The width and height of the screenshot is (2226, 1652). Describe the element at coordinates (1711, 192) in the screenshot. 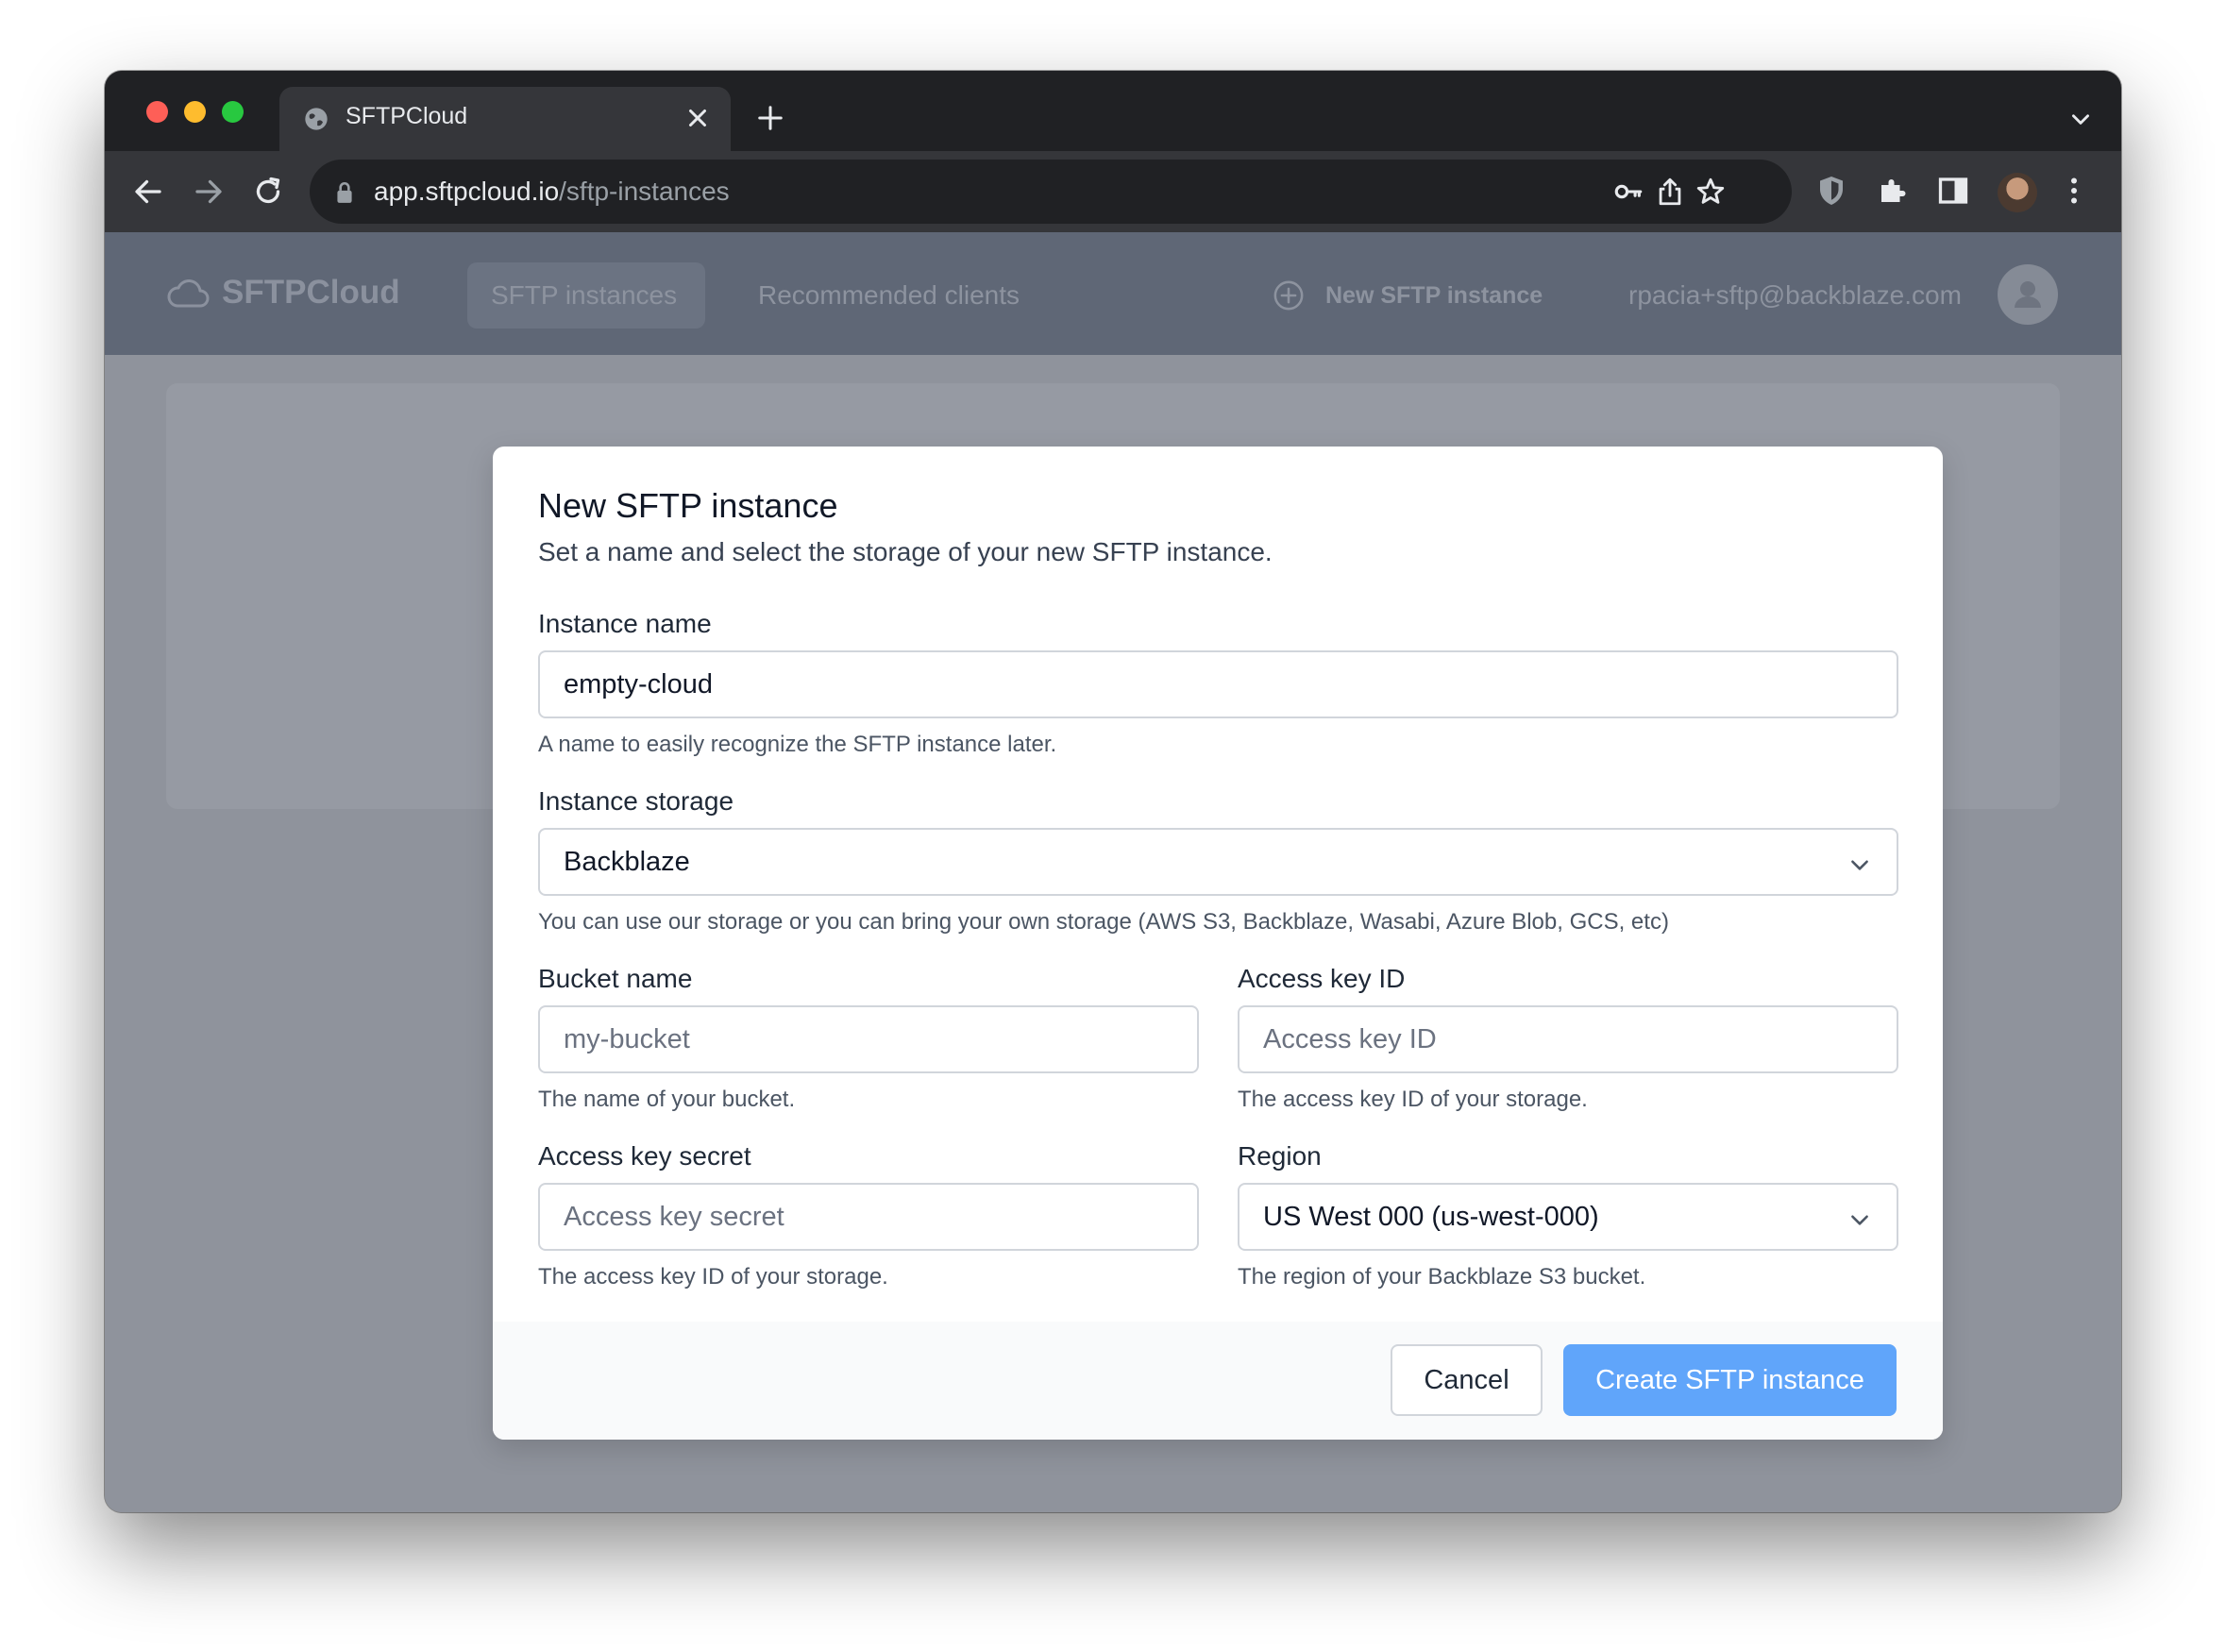

I see `star-icon` at that location.